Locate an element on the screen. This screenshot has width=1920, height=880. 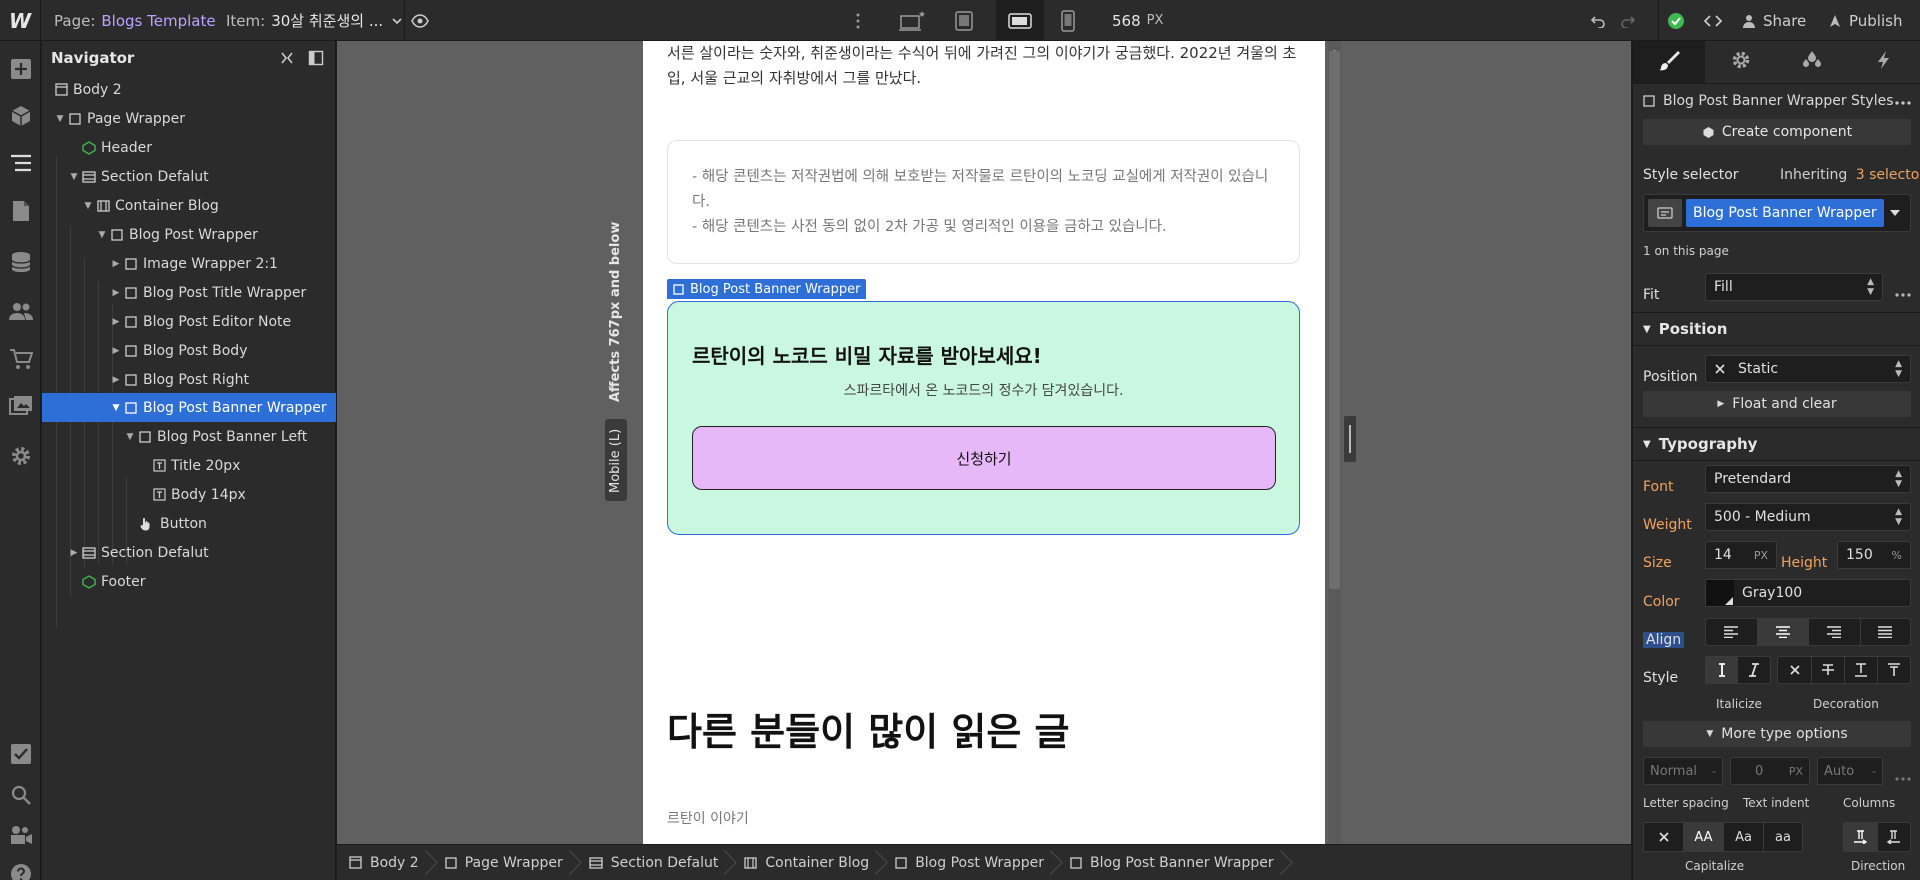
nav-item-section-defalut-2: ▶ Section Defalut is located at coordinates (189, 552).